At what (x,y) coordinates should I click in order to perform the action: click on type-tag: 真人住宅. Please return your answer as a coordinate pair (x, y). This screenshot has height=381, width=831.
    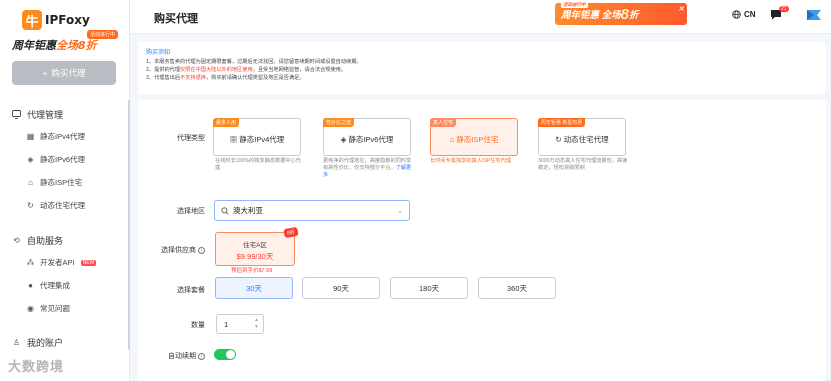
    Looking at the image, I should click on (443, 122).